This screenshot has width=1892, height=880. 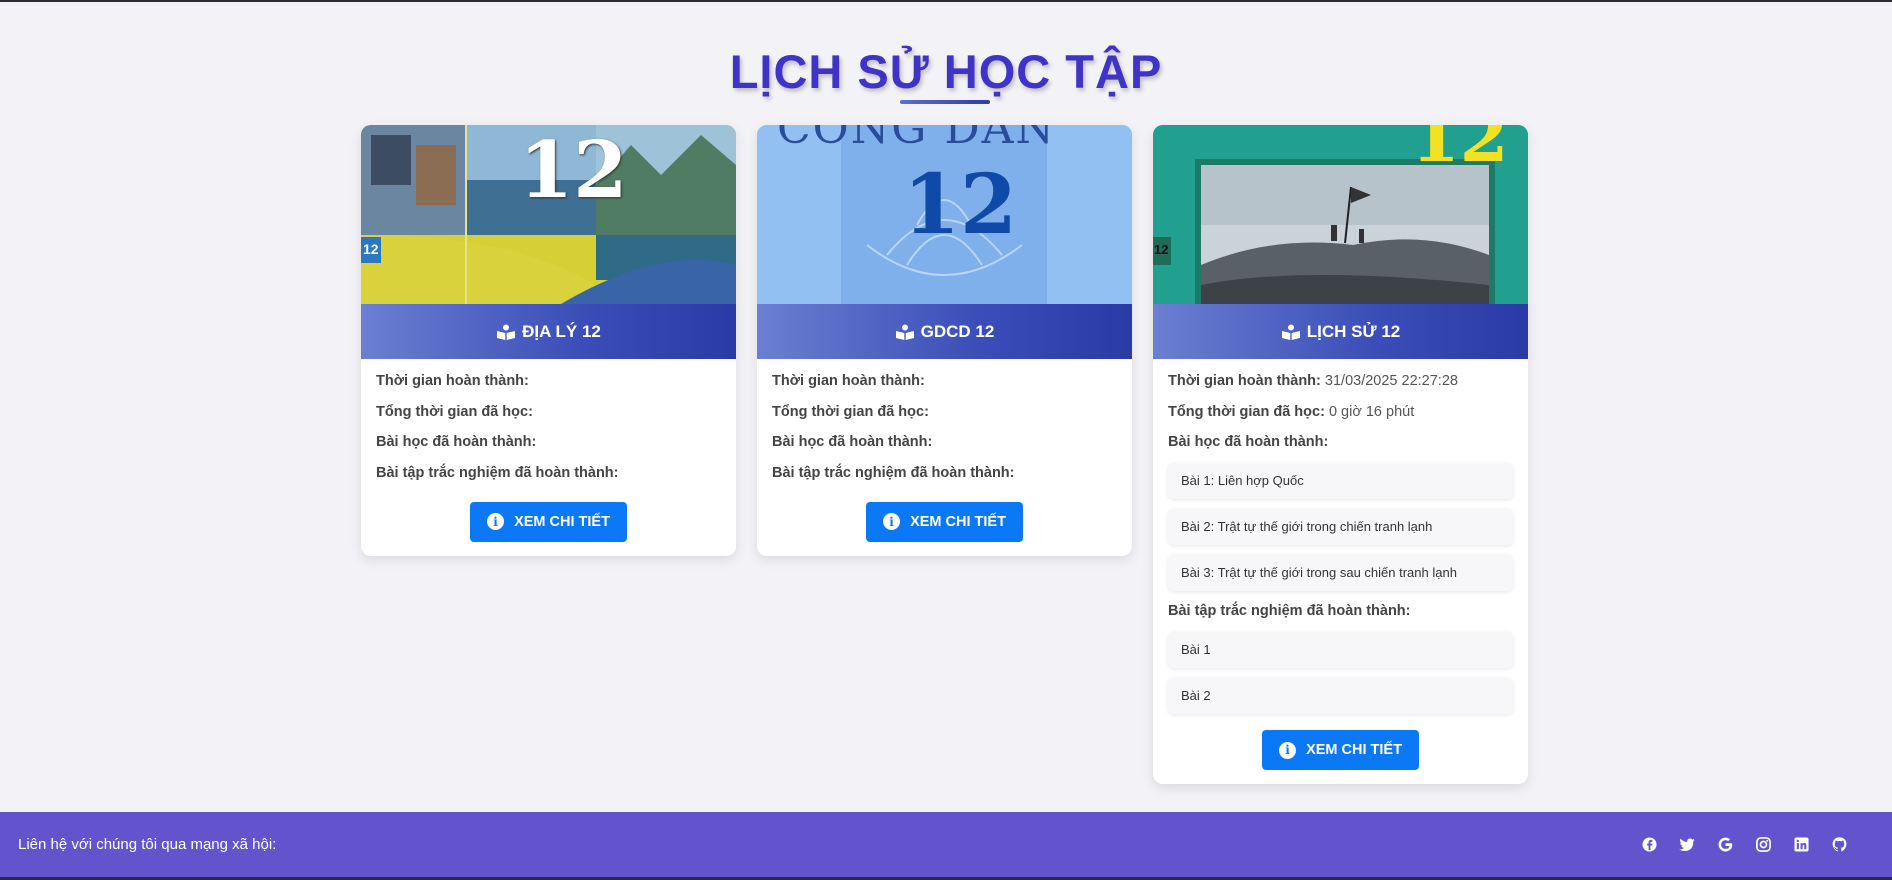 What do you see at coordinates (147, 844) in the screenshot?
I see `footer-contact-text: Liên hệ với chúng tôi qua mạng xã hội:` at bounding box center [147, 844].